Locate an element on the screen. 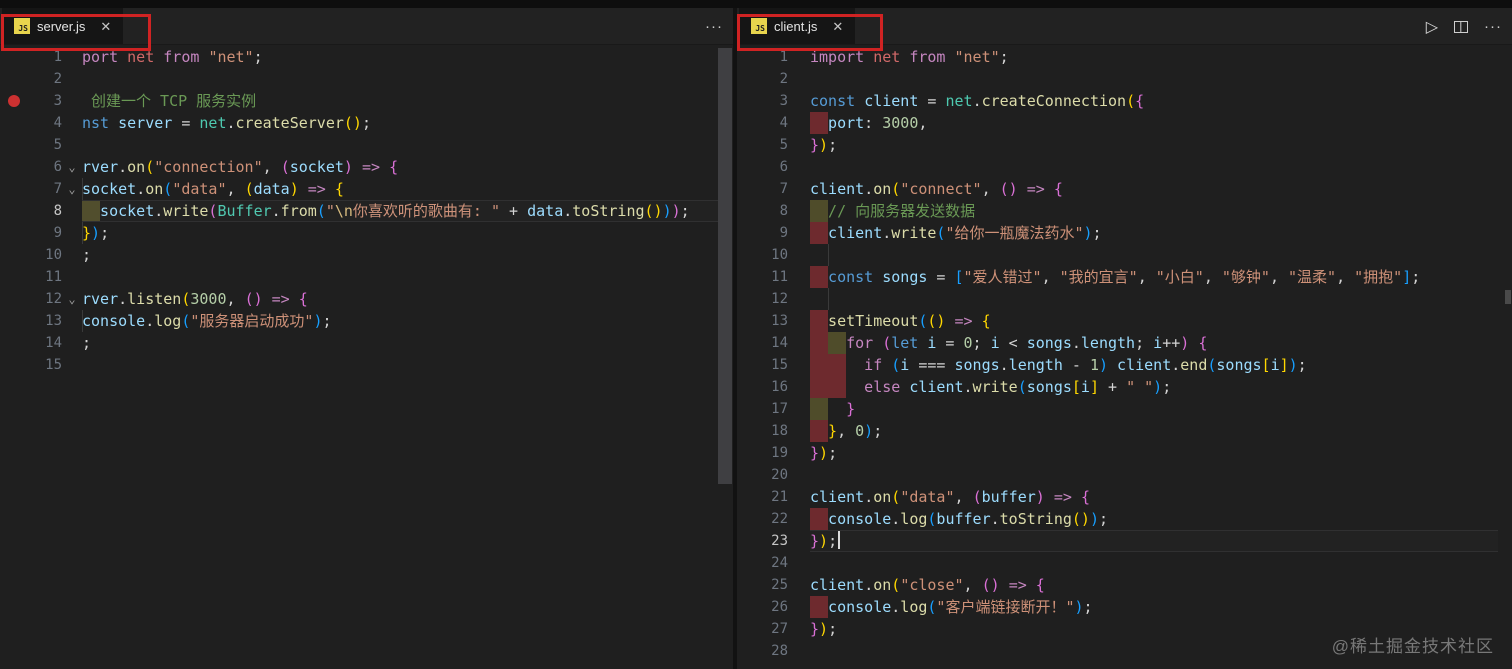 The height and width of the screenshot is (669, 1512). code-line: 24 is located at coordinates (1124, 563).